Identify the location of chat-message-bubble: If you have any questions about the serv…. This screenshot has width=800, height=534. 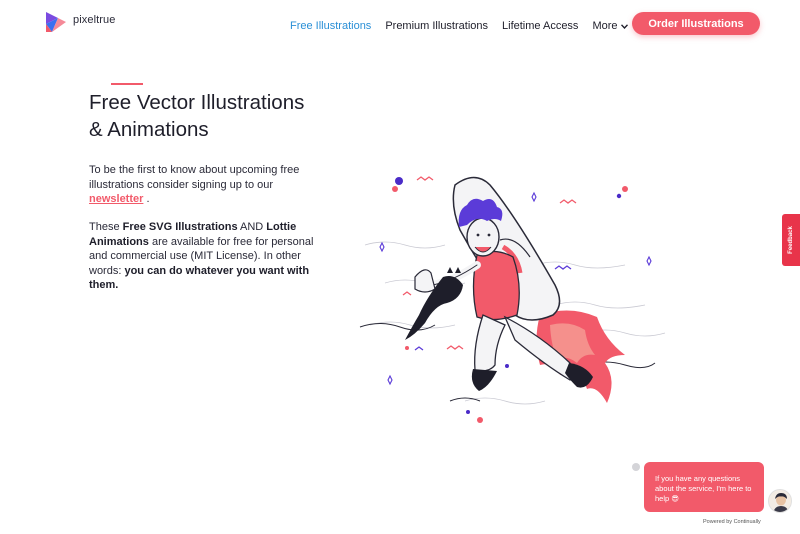
(704, 487).